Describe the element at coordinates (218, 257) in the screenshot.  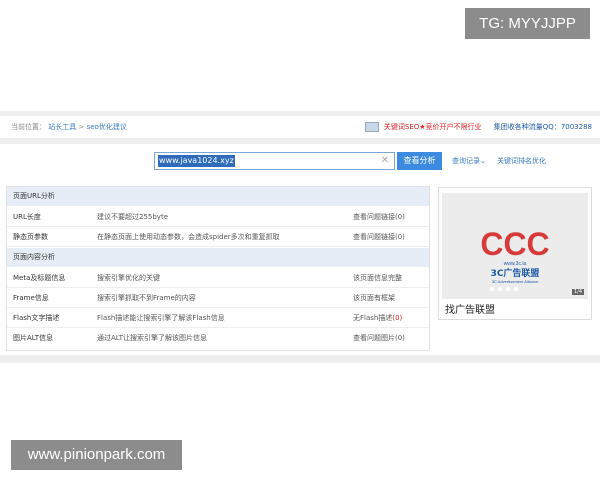
I see `section-header-content: 页面内容分析` at that location.